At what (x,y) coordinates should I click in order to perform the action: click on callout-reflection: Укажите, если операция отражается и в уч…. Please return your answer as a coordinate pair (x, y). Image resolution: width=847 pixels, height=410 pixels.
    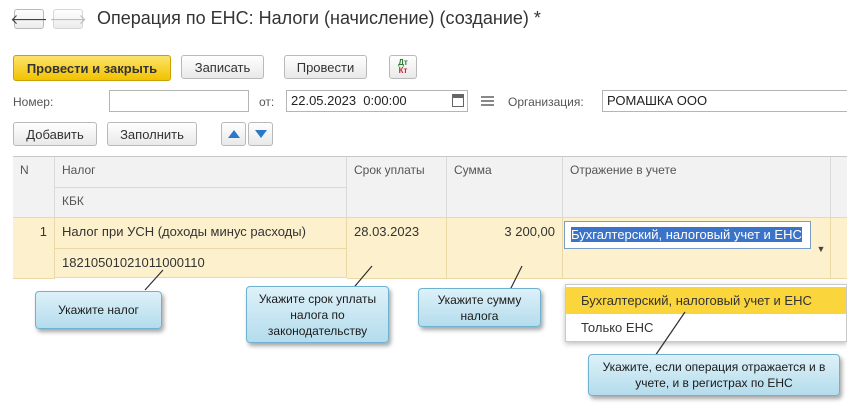
    Looking at the image, I should click on (714, 375).